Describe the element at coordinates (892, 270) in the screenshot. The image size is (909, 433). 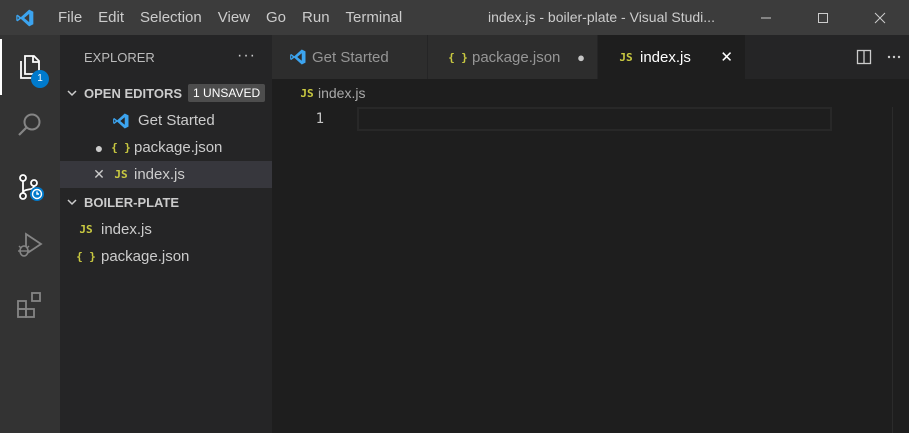
I see `minimap` at that location.